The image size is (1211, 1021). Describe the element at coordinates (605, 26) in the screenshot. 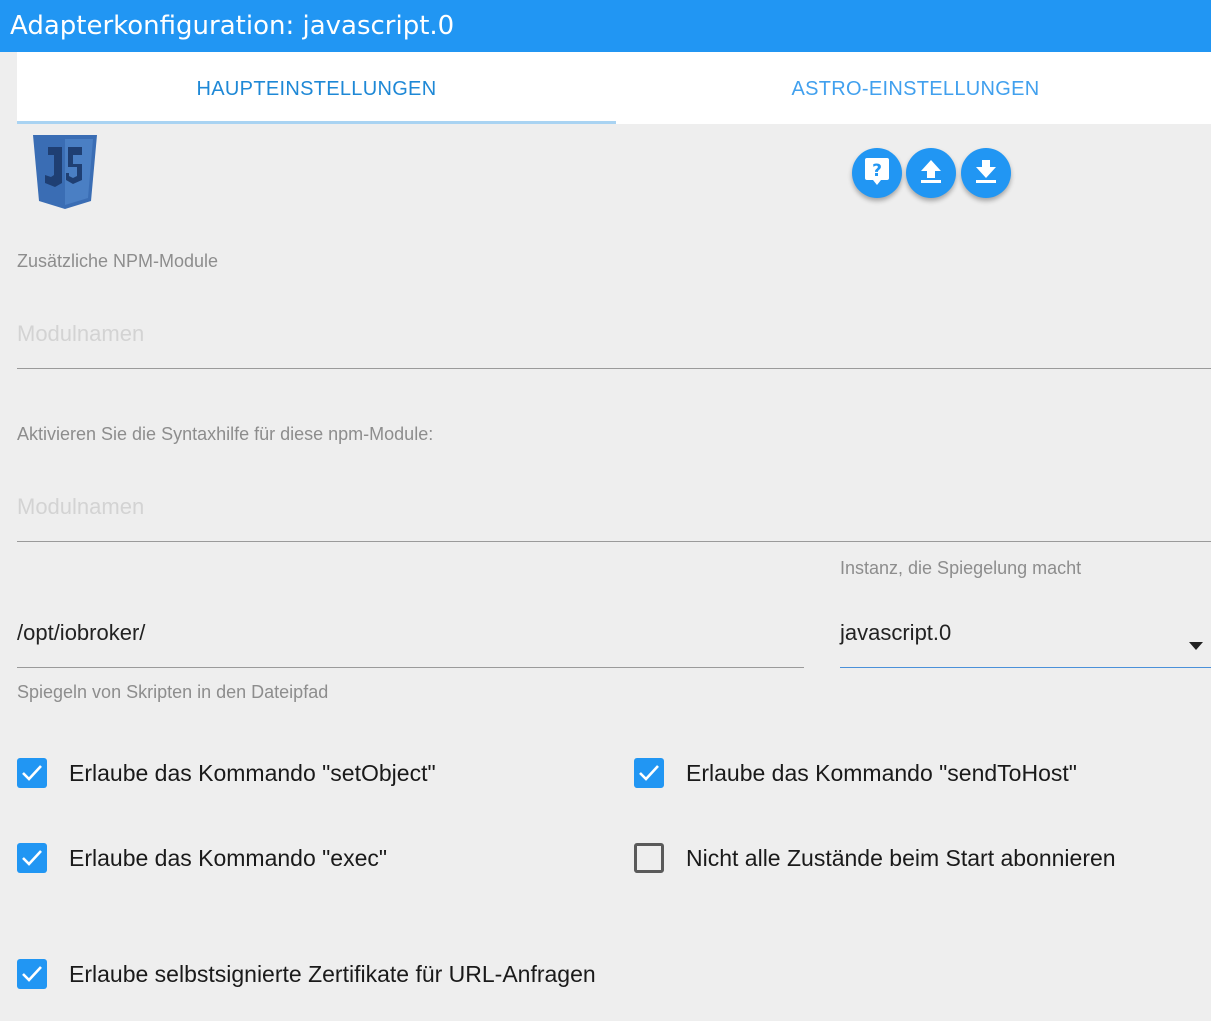

I see `window-title: Adapterkonfiguration: javascript.0` at that location.